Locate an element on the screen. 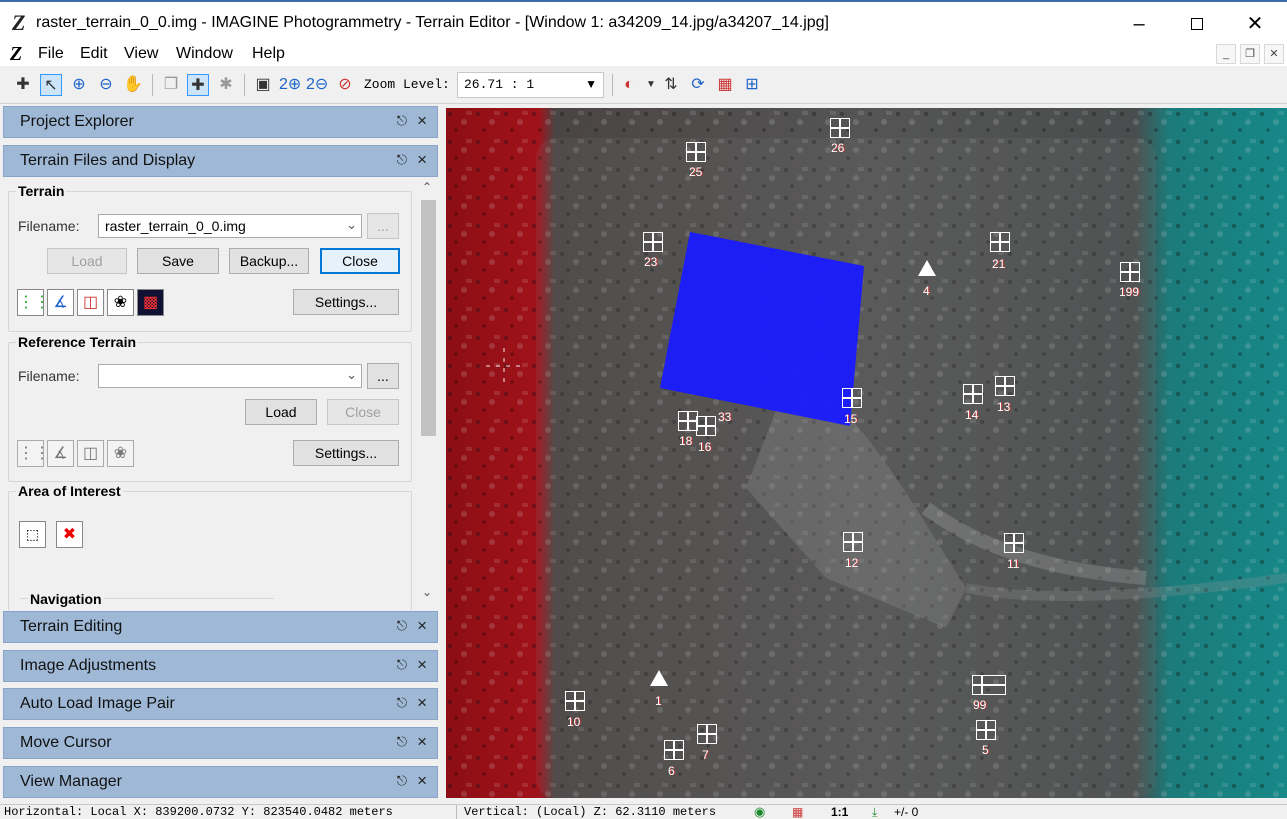 The height and width of the screenshot is (819, 1287). menu-edit: Edit is located at coordinates (94, 54).